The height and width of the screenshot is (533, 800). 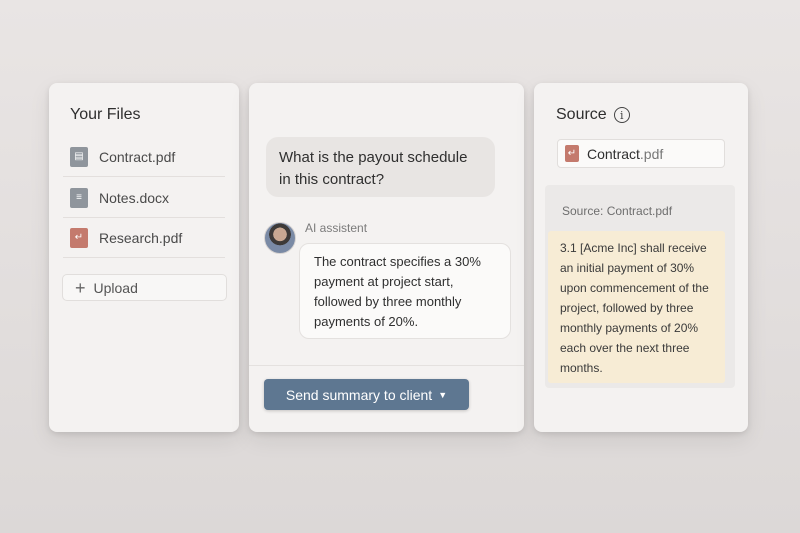 I want to click on pdf-file-icon: ▤, so click(x=79, y=156).